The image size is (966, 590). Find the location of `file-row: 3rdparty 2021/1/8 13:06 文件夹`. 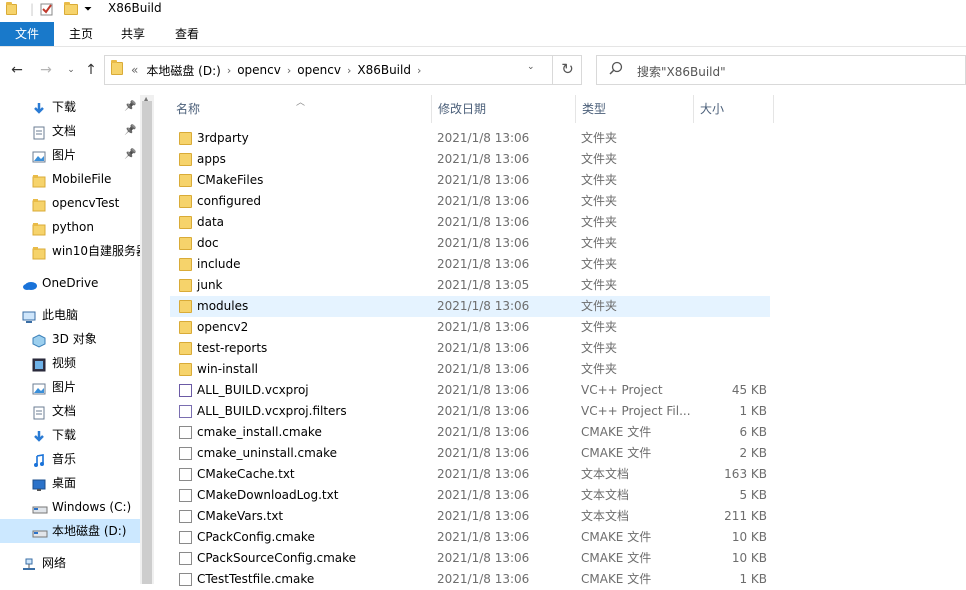

file-row: 3rdparty 2021/1/8 13:06 文件夹 is located at coordinates (470, 138).